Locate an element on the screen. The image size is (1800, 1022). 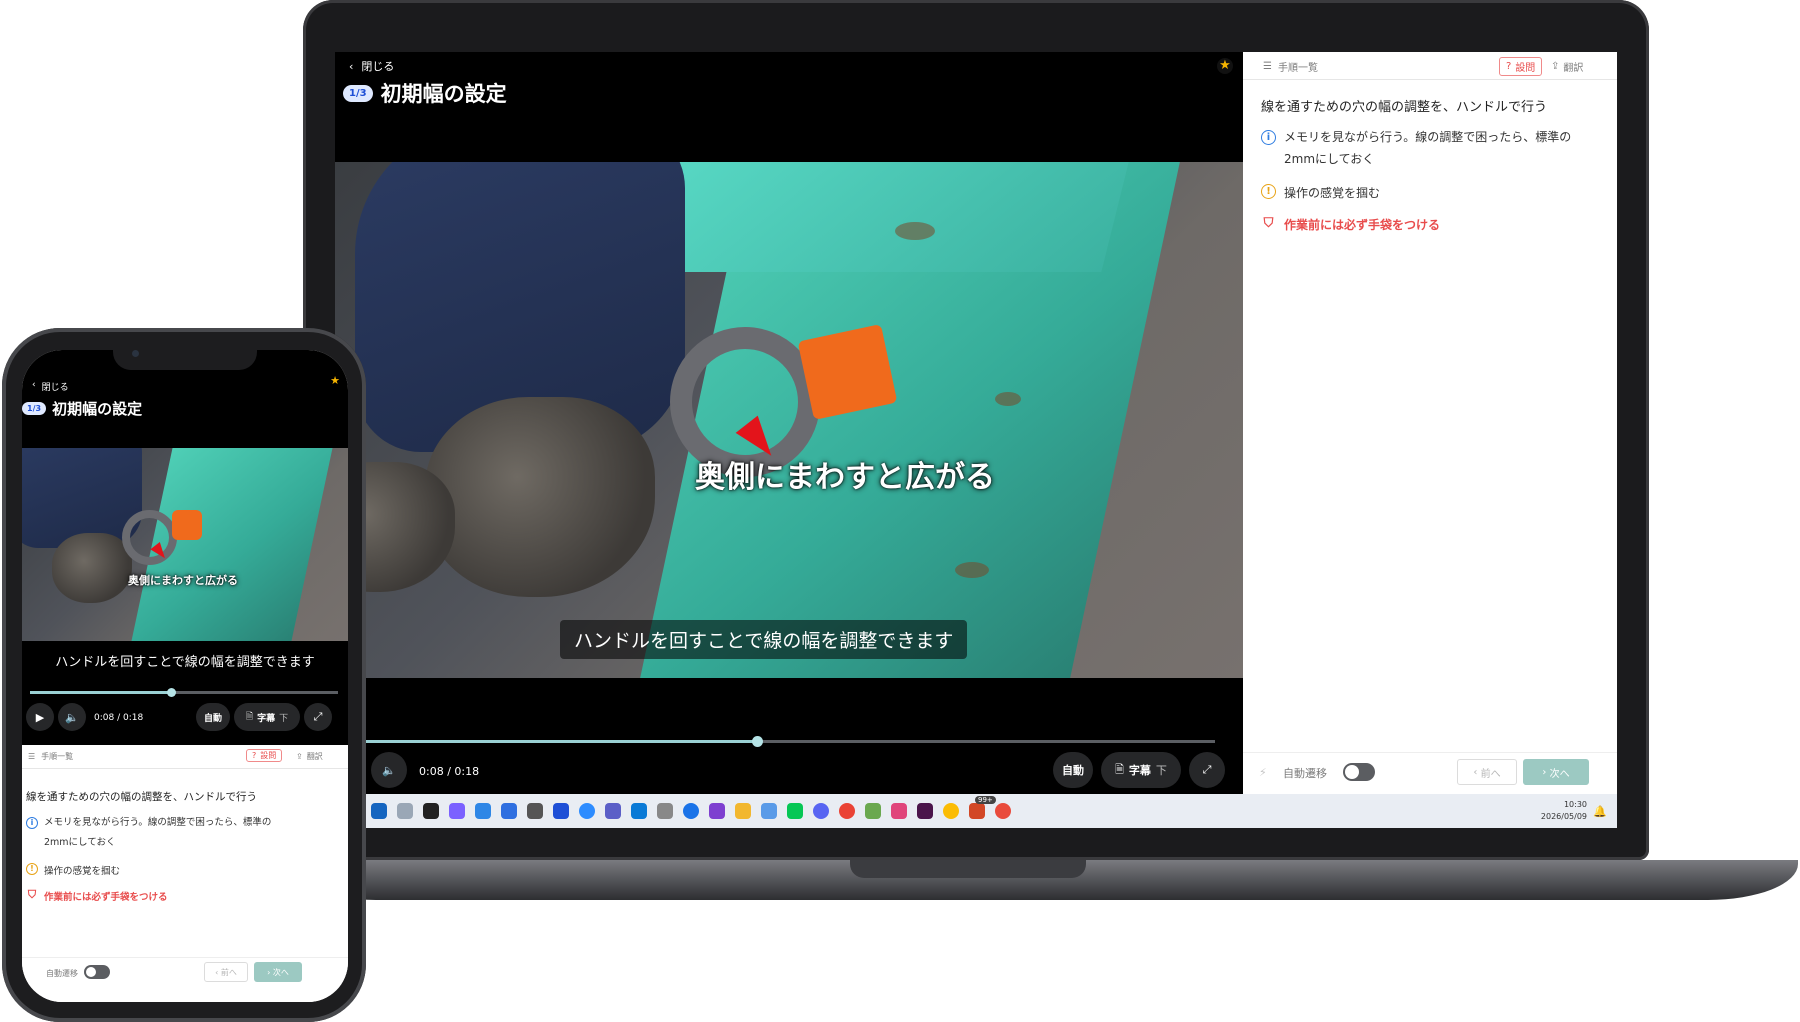
time-display: 0:08 / 0:18 is located at coordinates (119, 718).